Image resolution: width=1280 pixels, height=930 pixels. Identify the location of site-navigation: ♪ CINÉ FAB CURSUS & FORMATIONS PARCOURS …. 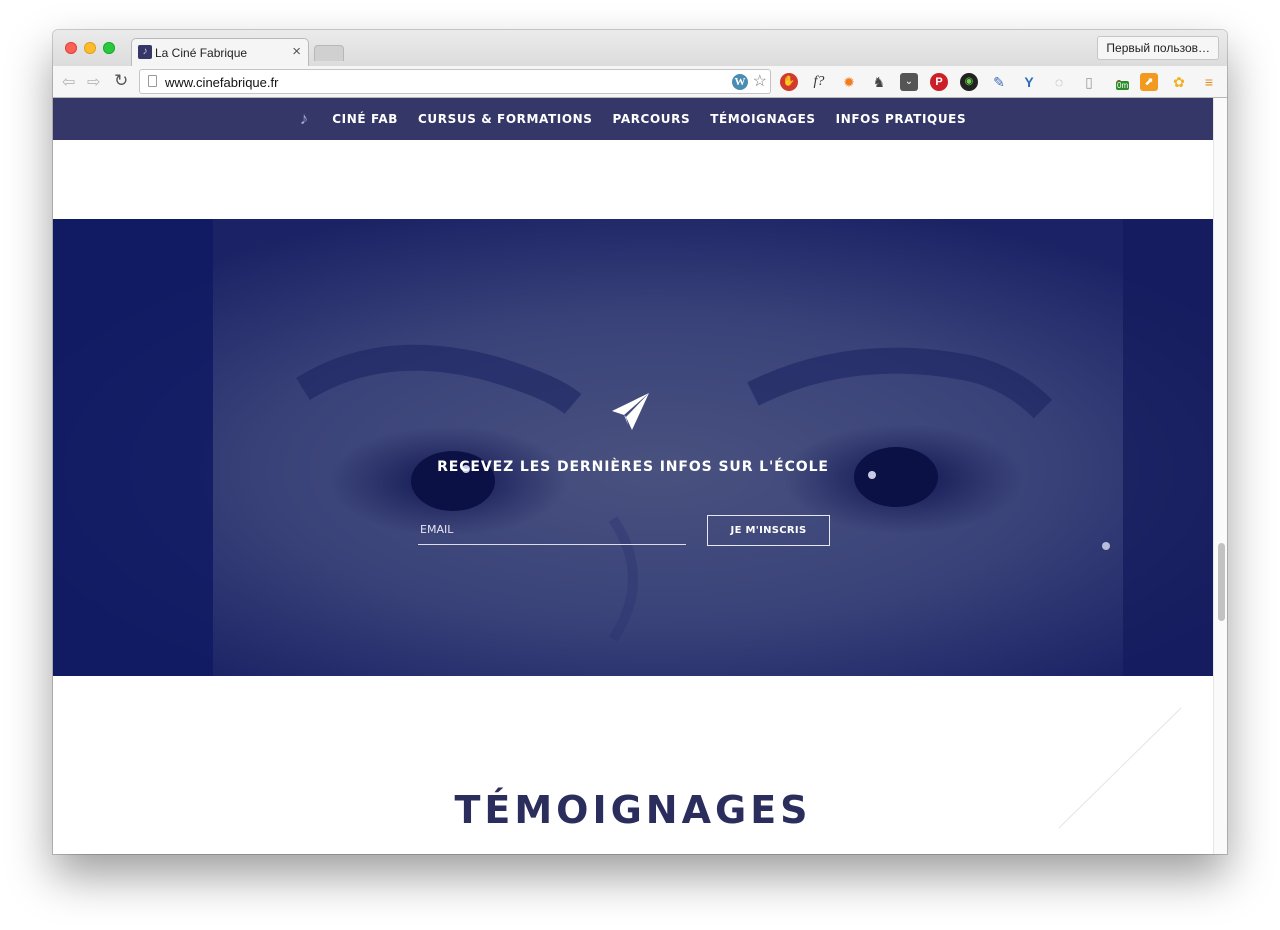
(633, 119).